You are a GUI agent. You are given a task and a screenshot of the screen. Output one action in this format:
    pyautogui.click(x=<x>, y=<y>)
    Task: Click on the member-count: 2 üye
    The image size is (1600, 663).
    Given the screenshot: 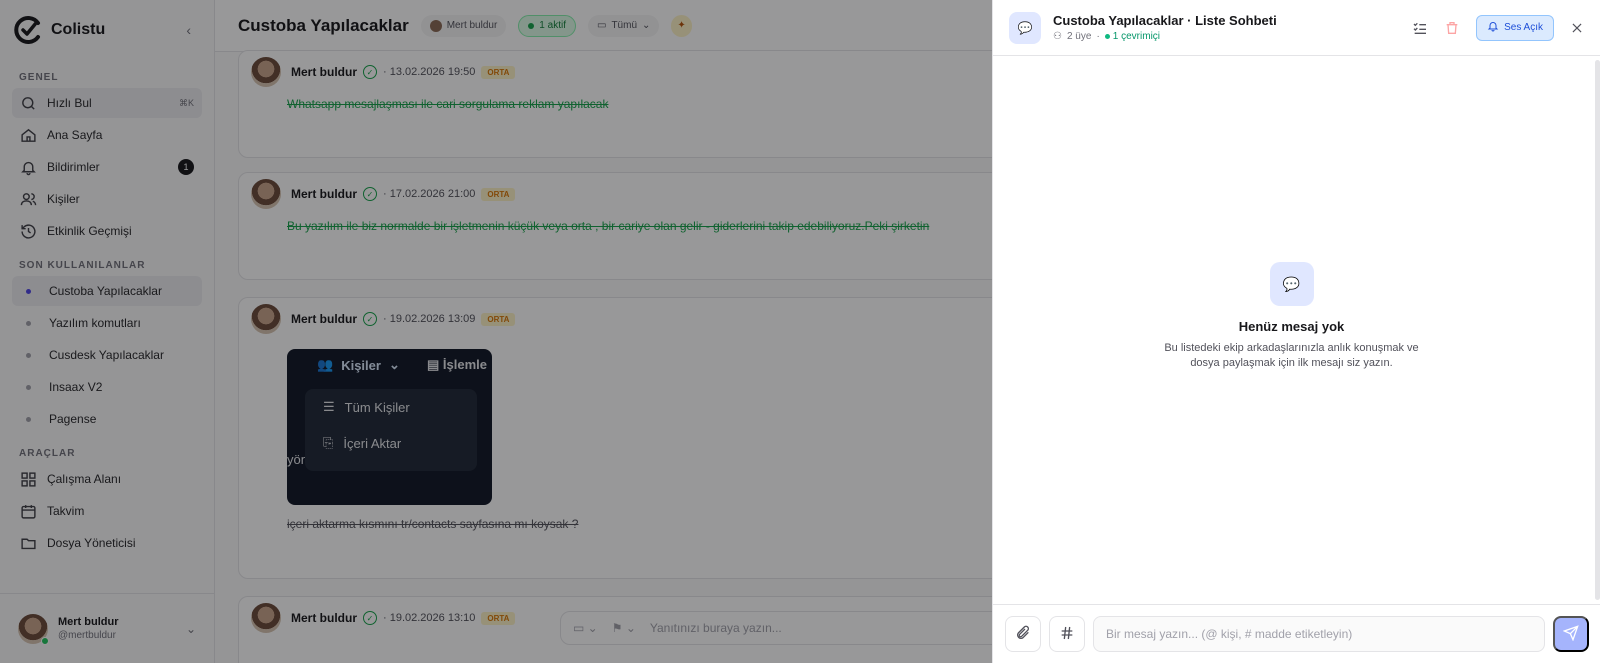 What is the action you would take?
    pyautogui.click(x=1079, y=36)
    